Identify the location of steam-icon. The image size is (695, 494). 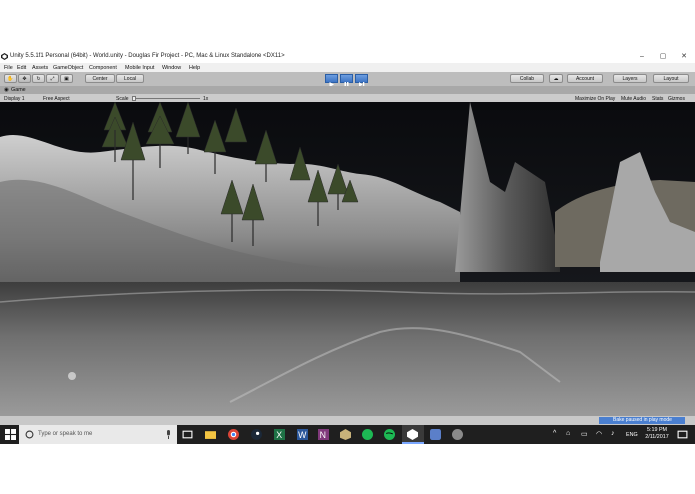
(256, 434).